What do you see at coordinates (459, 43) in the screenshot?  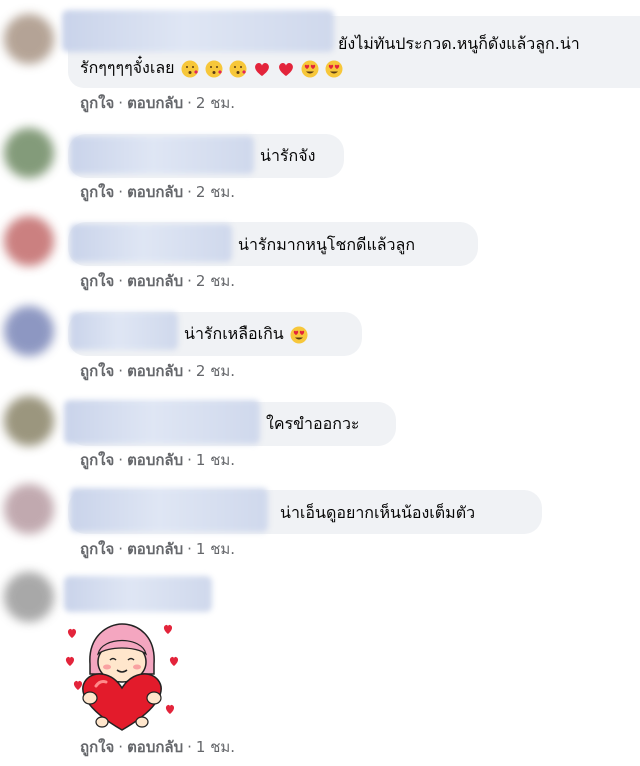 I see `comment-text: ยังไม่ทันประกวด.หนูก็ดังแล้วลูก.น่า` at bounding box center [459, 43].